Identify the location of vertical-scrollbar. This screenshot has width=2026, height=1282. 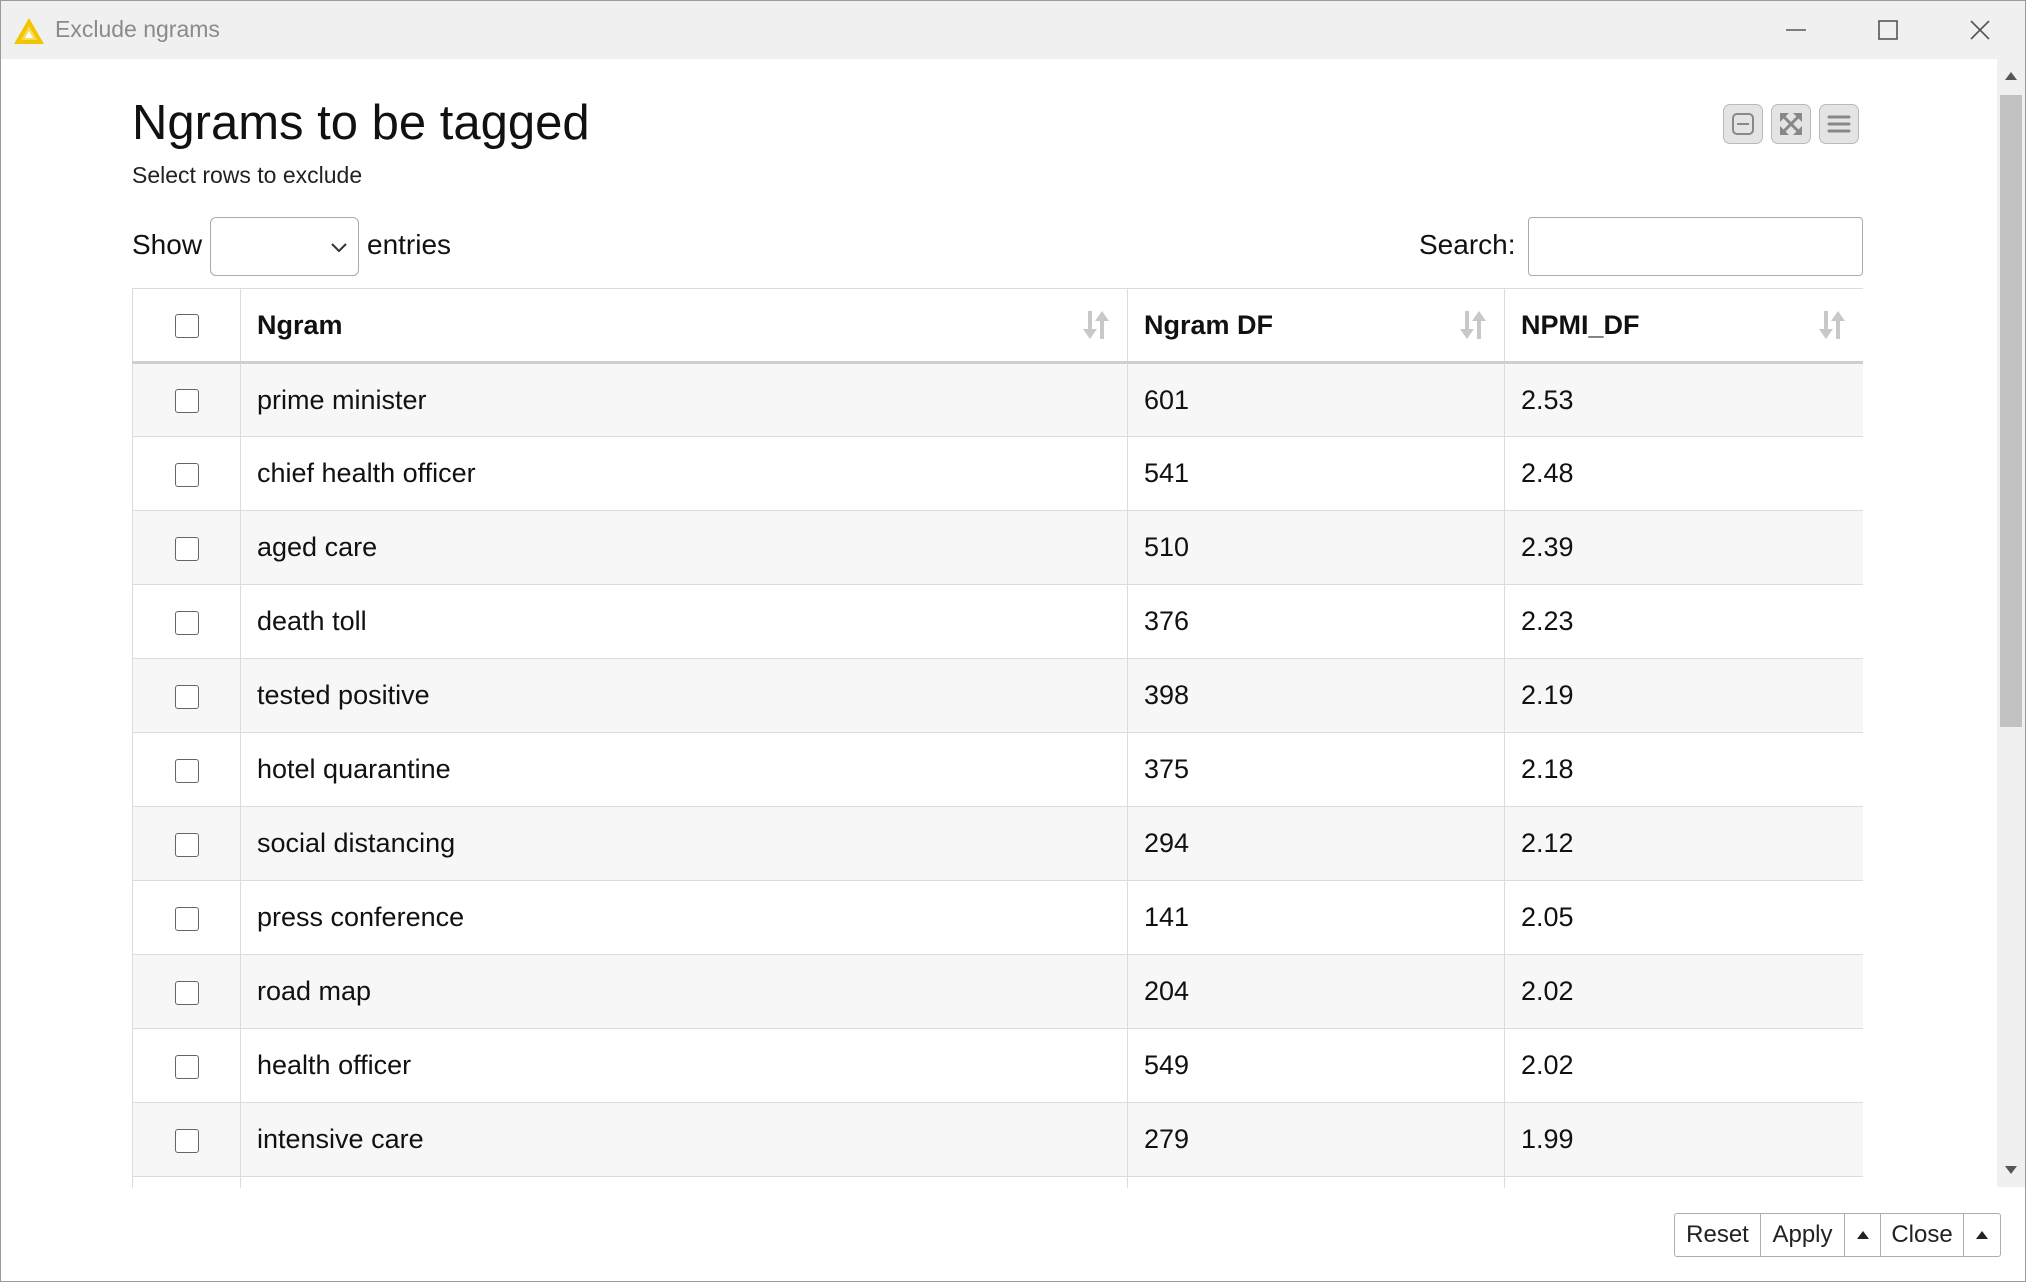
(2011, 623).